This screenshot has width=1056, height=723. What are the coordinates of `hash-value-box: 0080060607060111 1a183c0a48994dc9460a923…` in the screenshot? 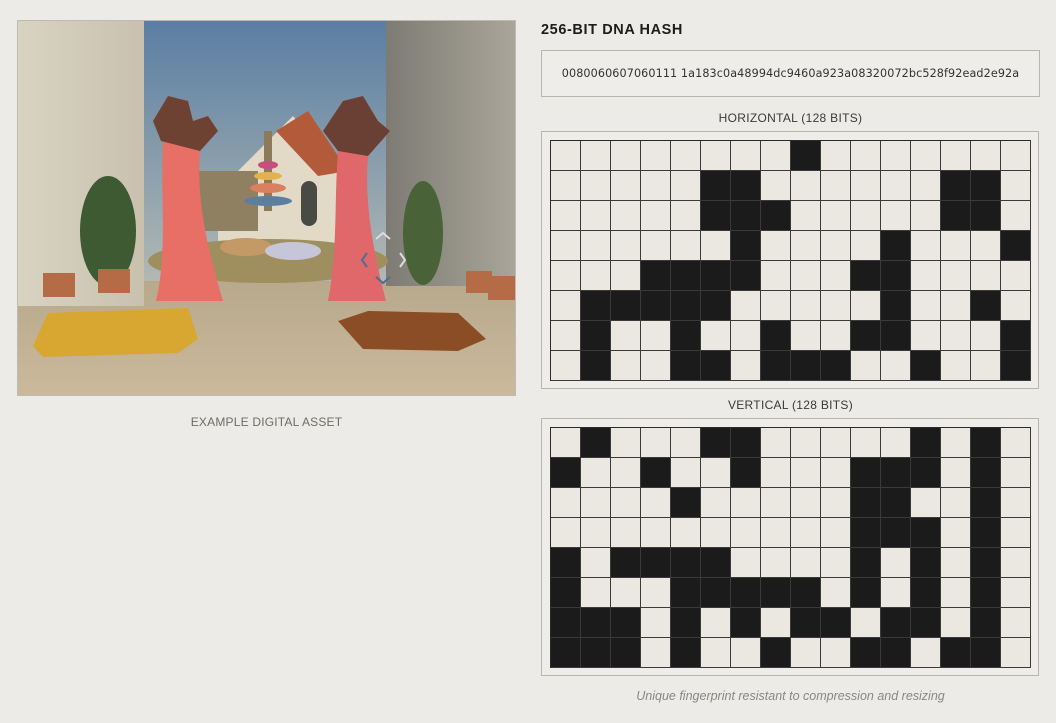 It's located at (790, 73).